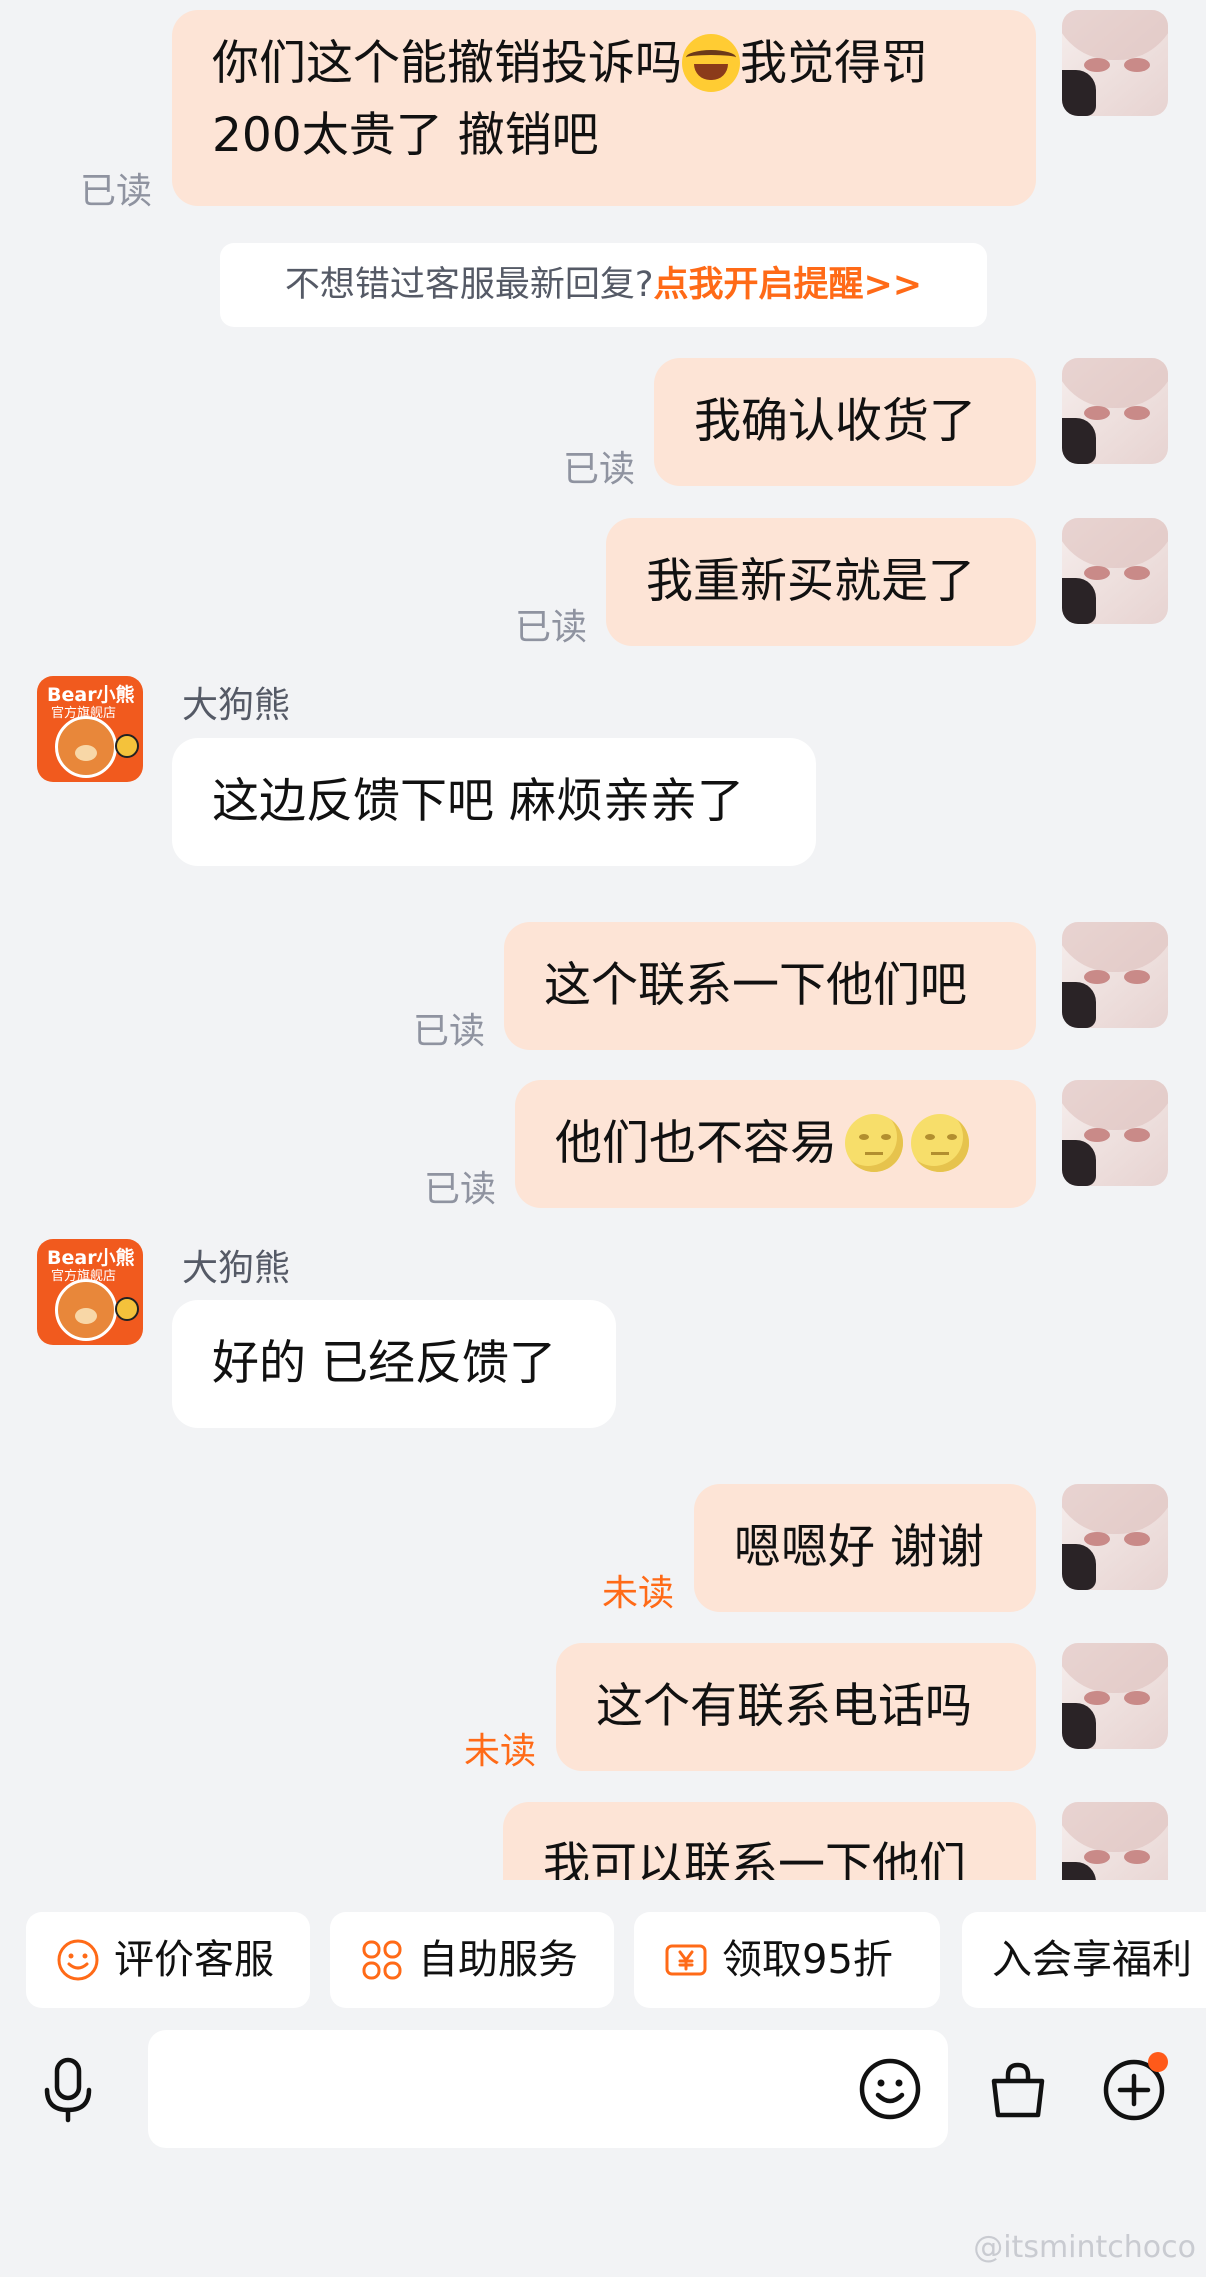 Image resolution: width=1206 pixels, height=2277 pixels. I want to click on chip-label: 评价客服, so click(194, 1960).